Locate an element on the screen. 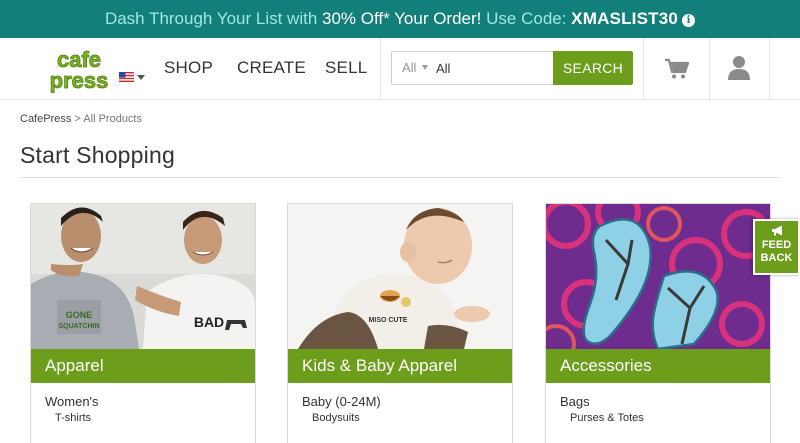 Image resolution: width=800 pixels, height=443 pixels. category-title: Accessories is located at coordinates (658, 366).